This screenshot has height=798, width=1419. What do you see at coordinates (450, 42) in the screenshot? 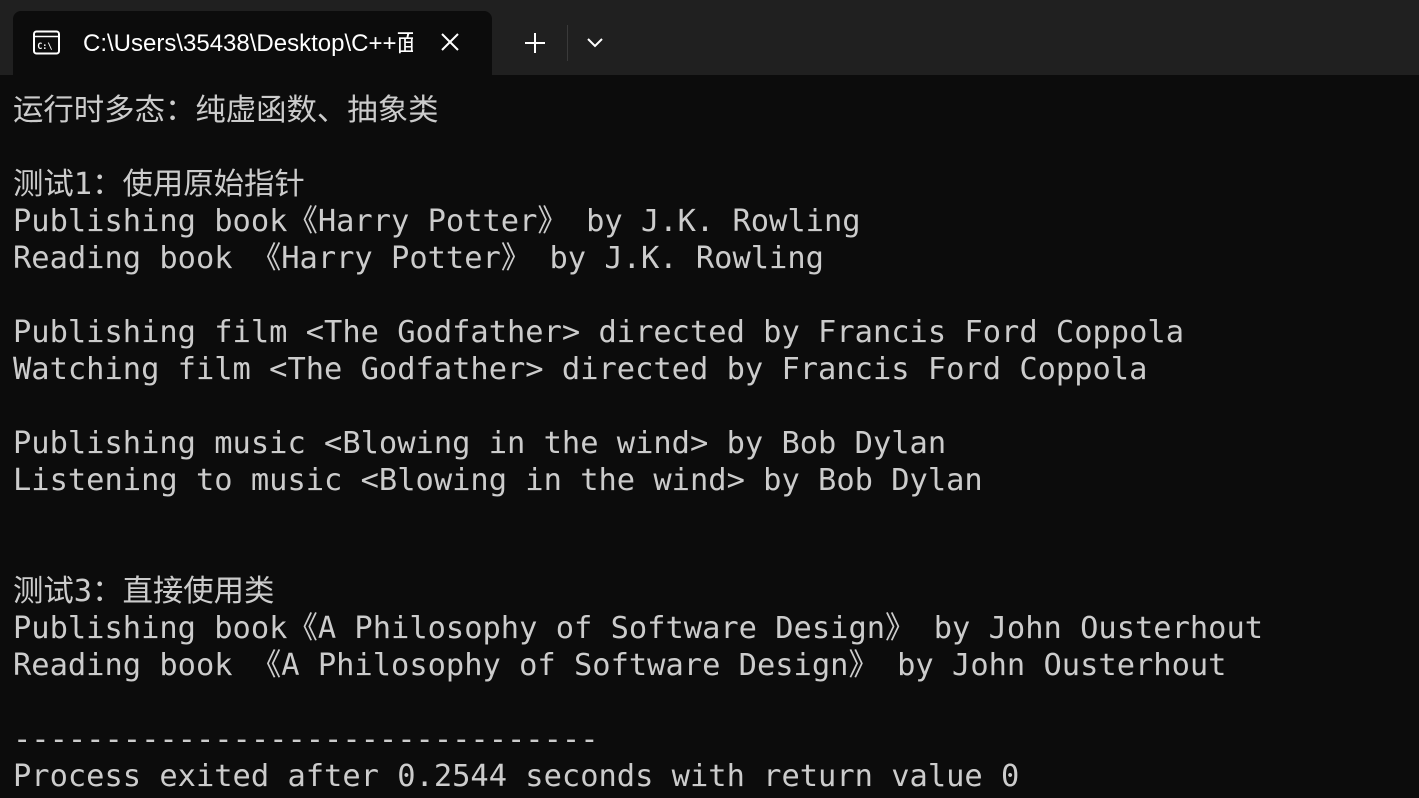
I see `close-icon` at bounding box center [450, 42].